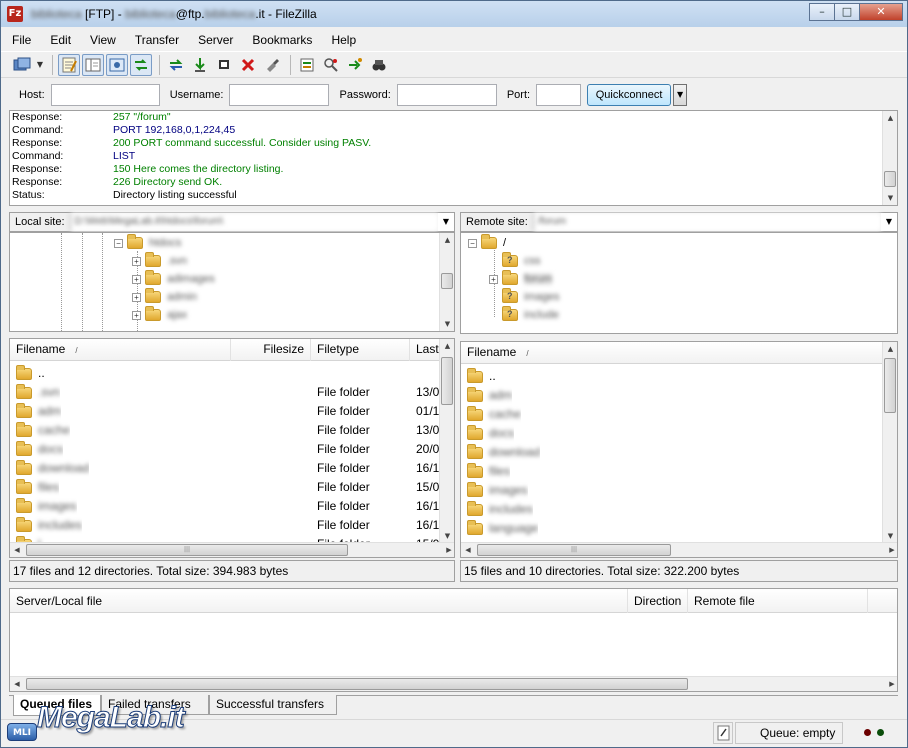 Image resolution: width=908 pixels, height=748 pixels. What do you see at coordinates (224, 65) in the screenshot?
I see `stop-icon` at bounding box center [224, 65].